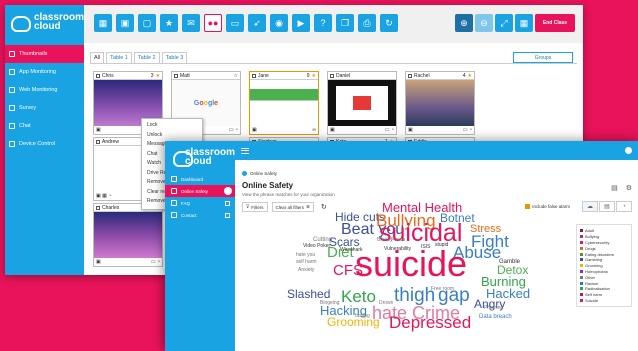  Describe the element at coordinates (590, 248) in the screenshot. I see `legend-label: Drugs` at that location.